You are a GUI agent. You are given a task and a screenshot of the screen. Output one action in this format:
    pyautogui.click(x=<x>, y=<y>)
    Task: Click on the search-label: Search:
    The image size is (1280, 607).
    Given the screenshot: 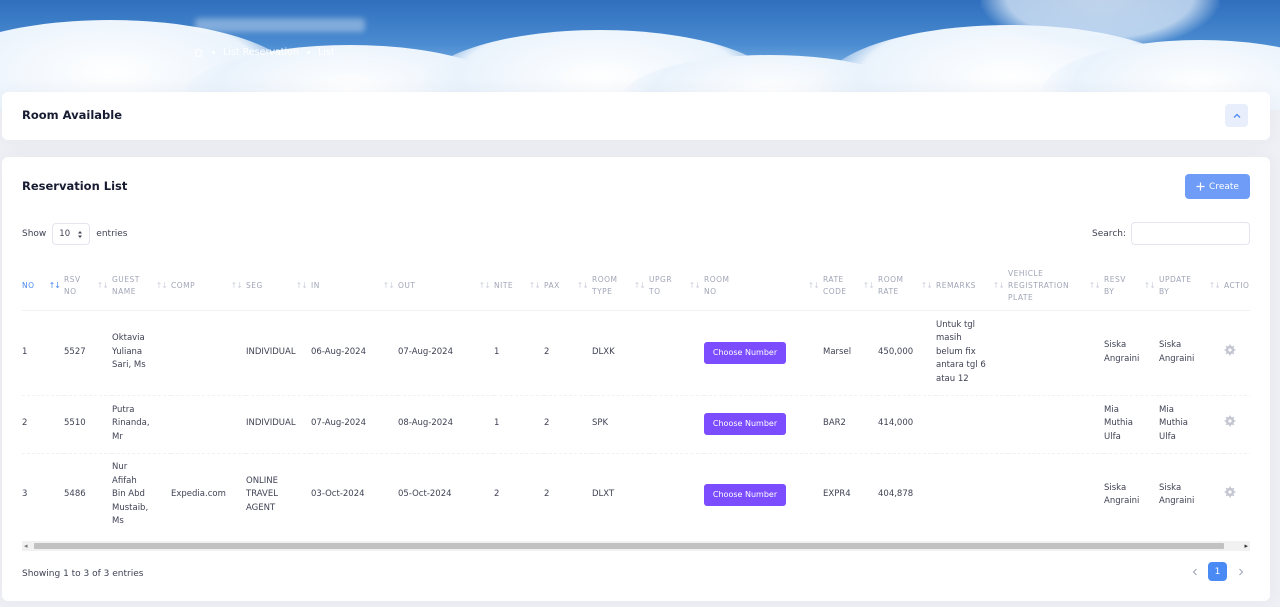 What is the action you would take?
    pyautogui.click(x=1109, y=233)
    